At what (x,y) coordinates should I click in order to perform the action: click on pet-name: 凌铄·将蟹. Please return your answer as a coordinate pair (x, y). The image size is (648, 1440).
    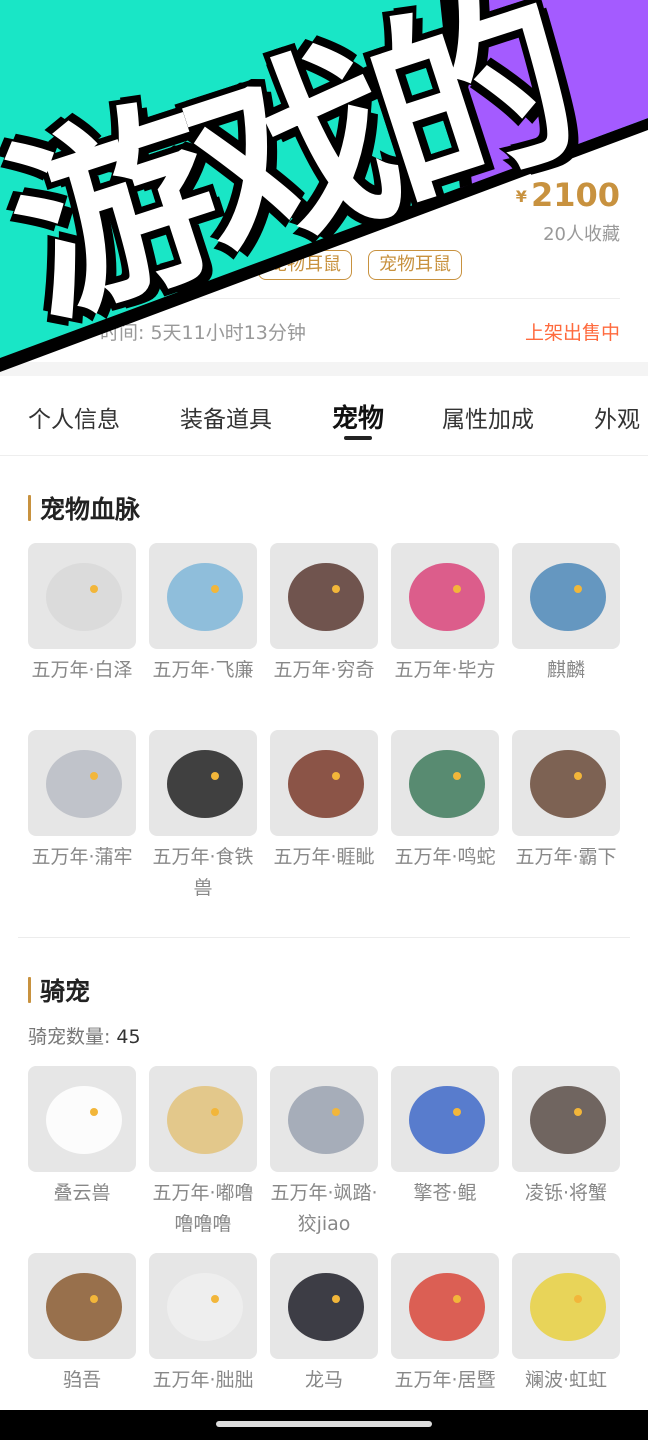
    Looking at the image, I should click on (566, 1193).